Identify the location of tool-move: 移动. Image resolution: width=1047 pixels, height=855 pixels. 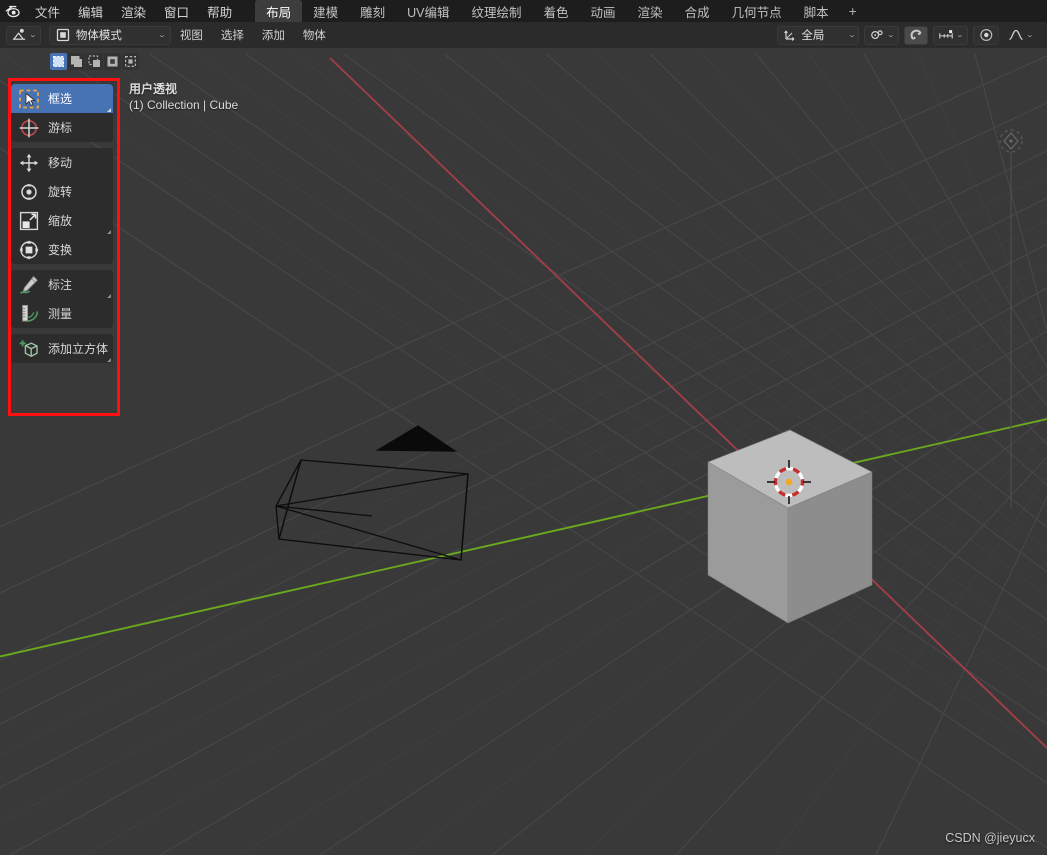
(62, 162).